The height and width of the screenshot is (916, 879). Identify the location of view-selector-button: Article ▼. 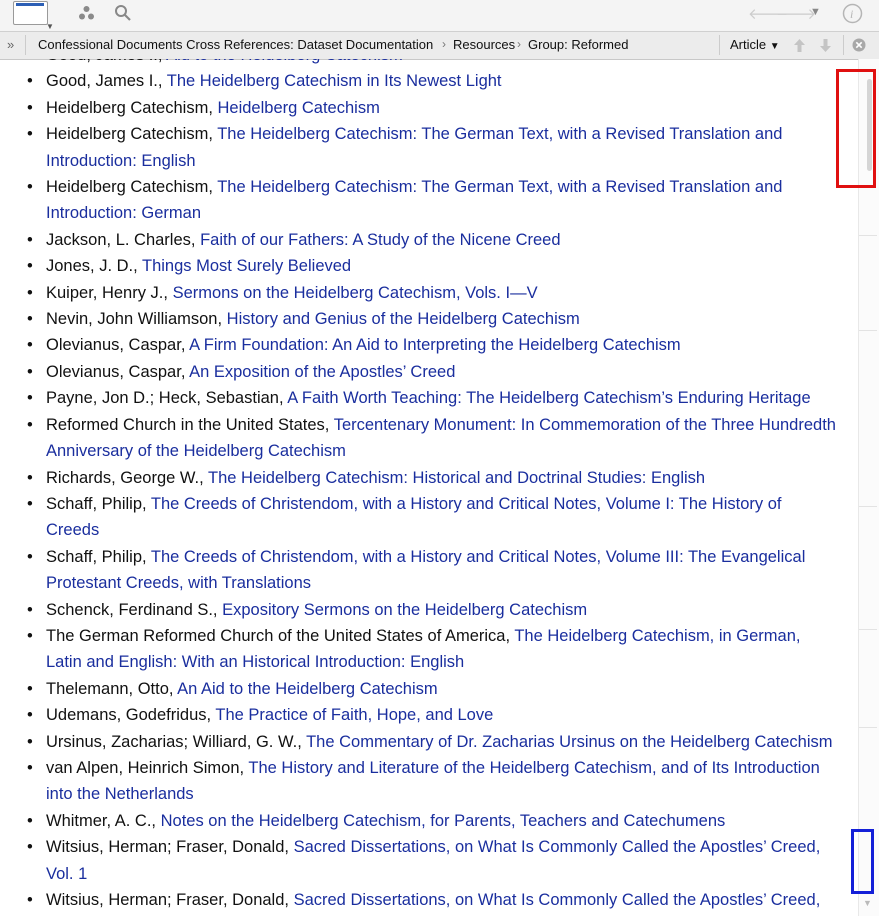
(755, 44).